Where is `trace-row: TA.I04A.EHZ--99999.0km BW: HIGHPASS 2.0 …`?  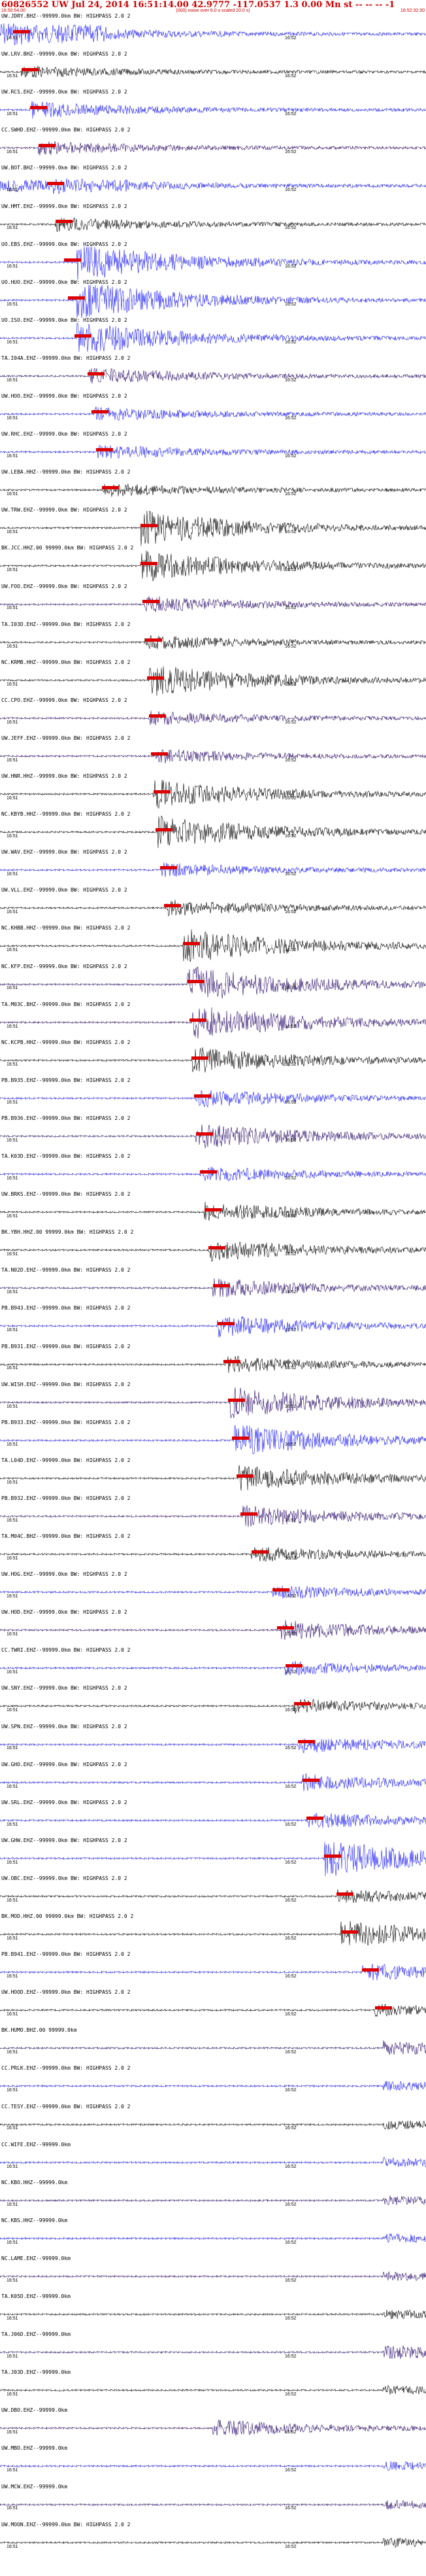 trace-row: TA.I04A.EHZ--99999.0km BW: HIGHPASS 2.0 … is located at coordinates (213, 374).